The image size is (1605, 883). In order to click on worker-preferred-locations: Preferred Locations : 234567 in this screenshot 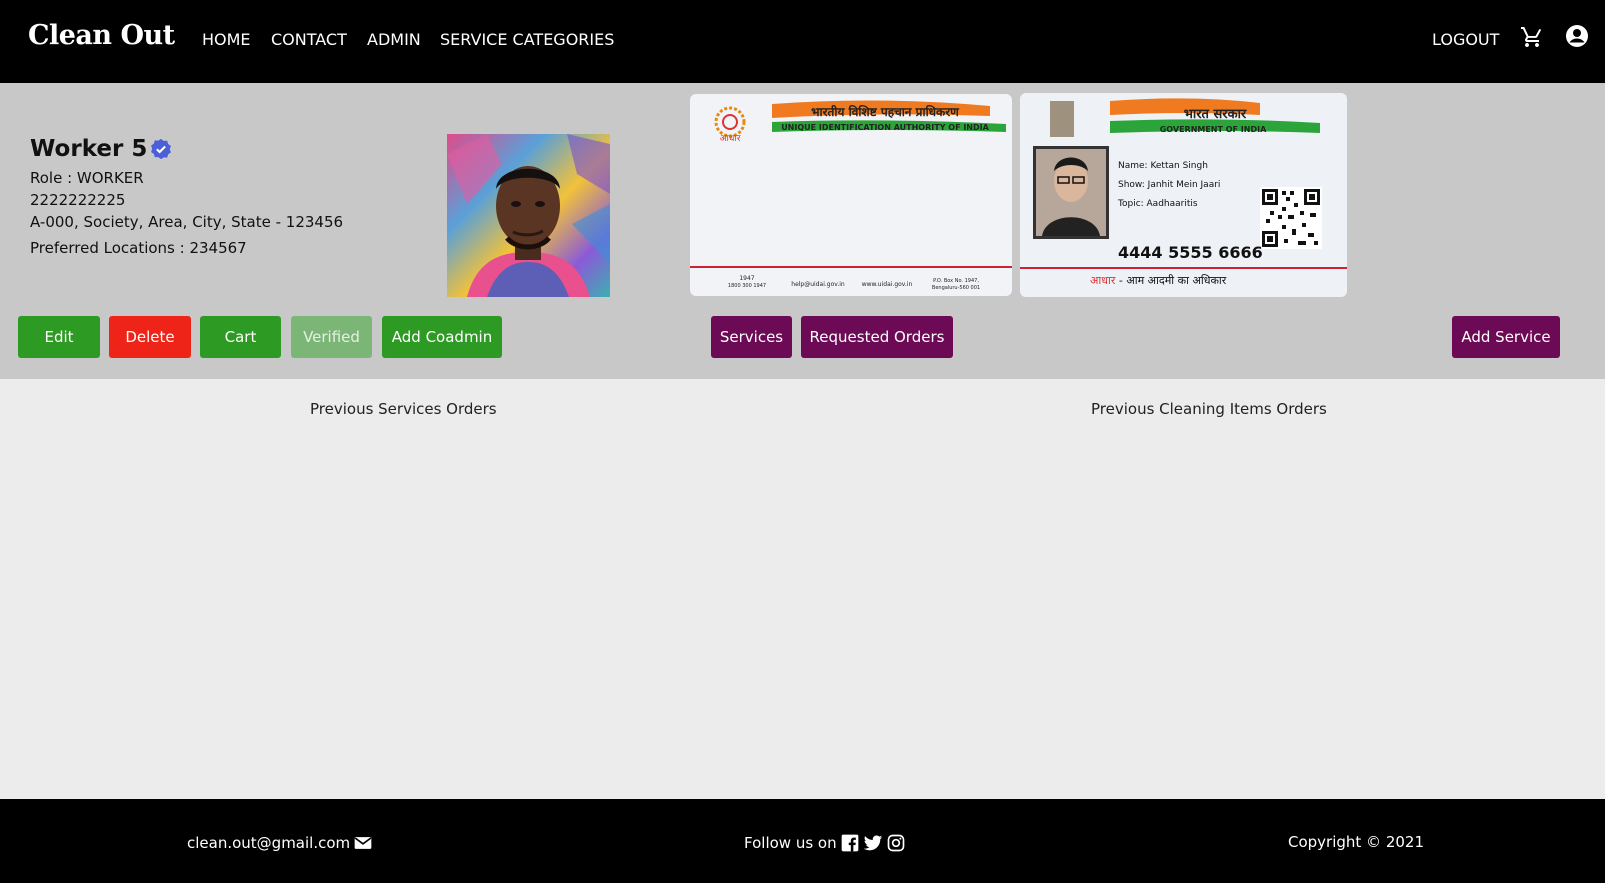, I will do `click(138, 248)`.